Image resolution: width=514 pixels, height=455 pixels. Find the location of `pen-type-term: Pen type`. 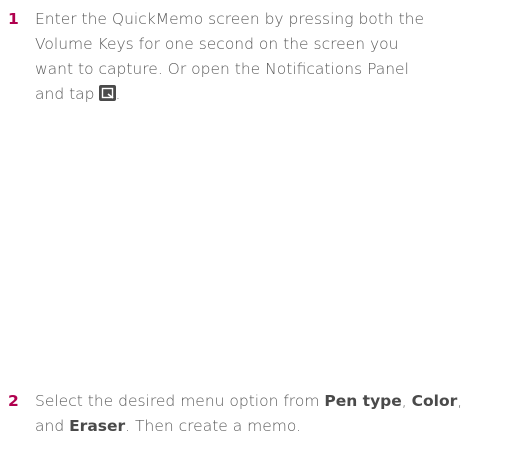

pen-type-term: Pen type is located at coordinates (363, 401).